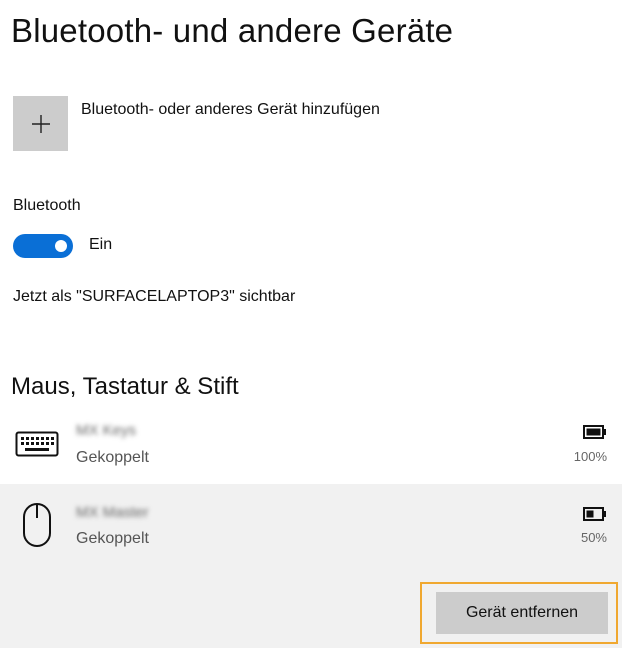  I want to click on remove-device-button: Gerät entfernen, so click(522, 613).